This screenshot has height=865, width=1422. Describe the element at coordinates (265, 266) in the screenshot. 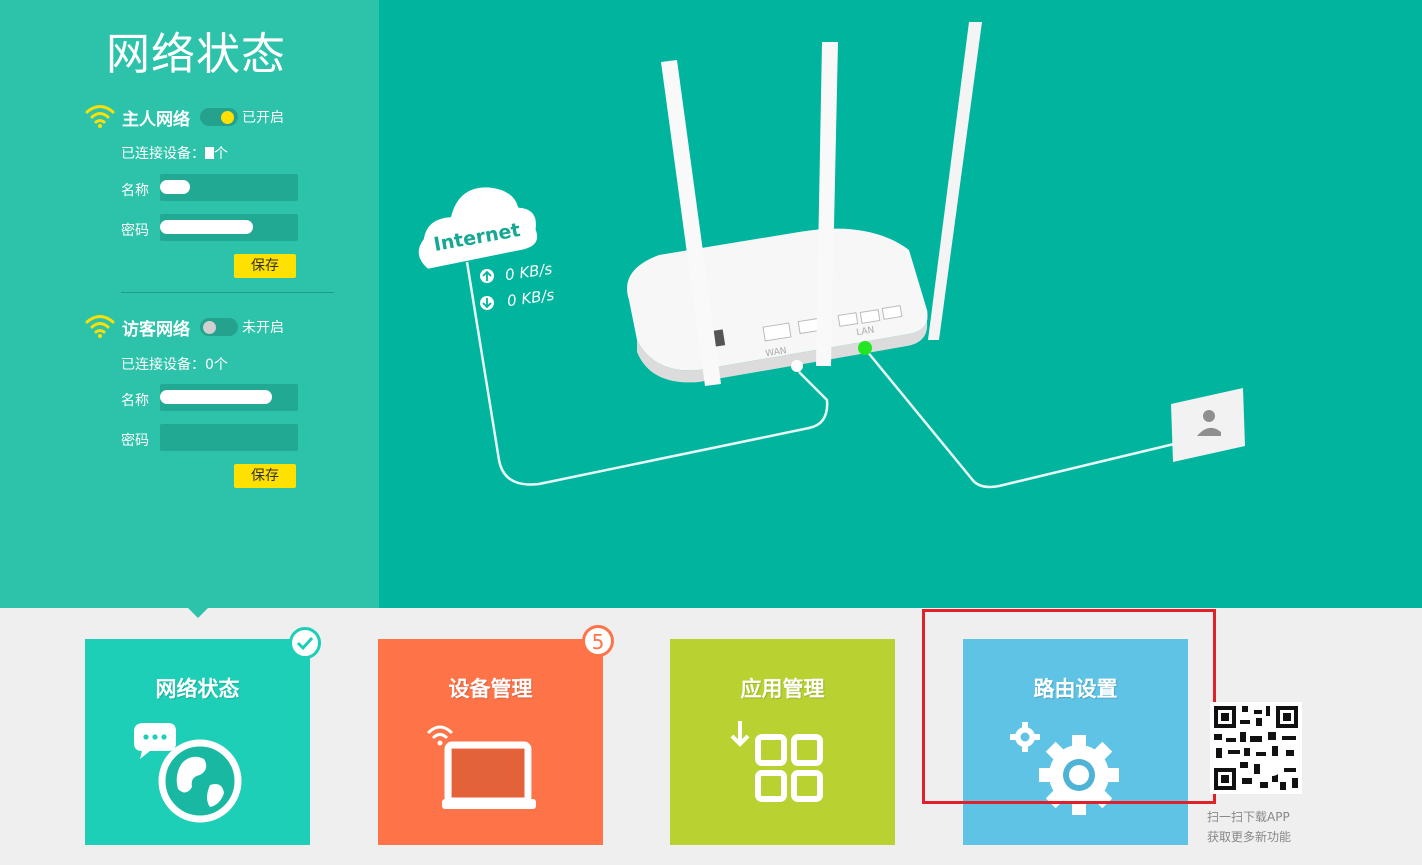

I see `host-save-button: 保存` at that location.